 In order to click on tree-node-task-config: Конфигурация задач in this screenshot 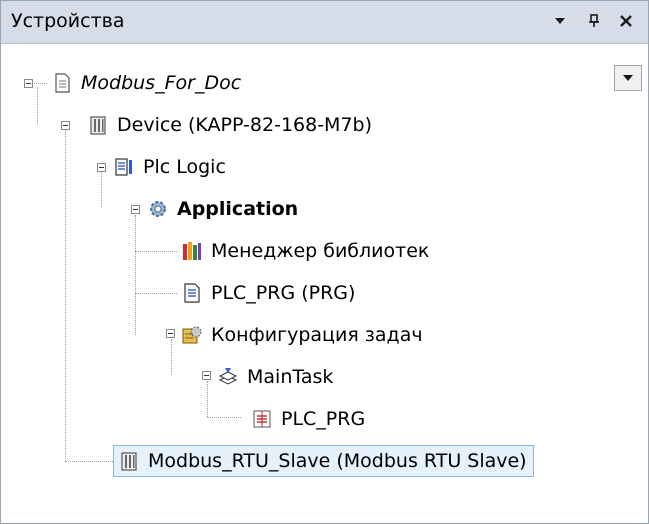, I will do `click(302, 335)`.